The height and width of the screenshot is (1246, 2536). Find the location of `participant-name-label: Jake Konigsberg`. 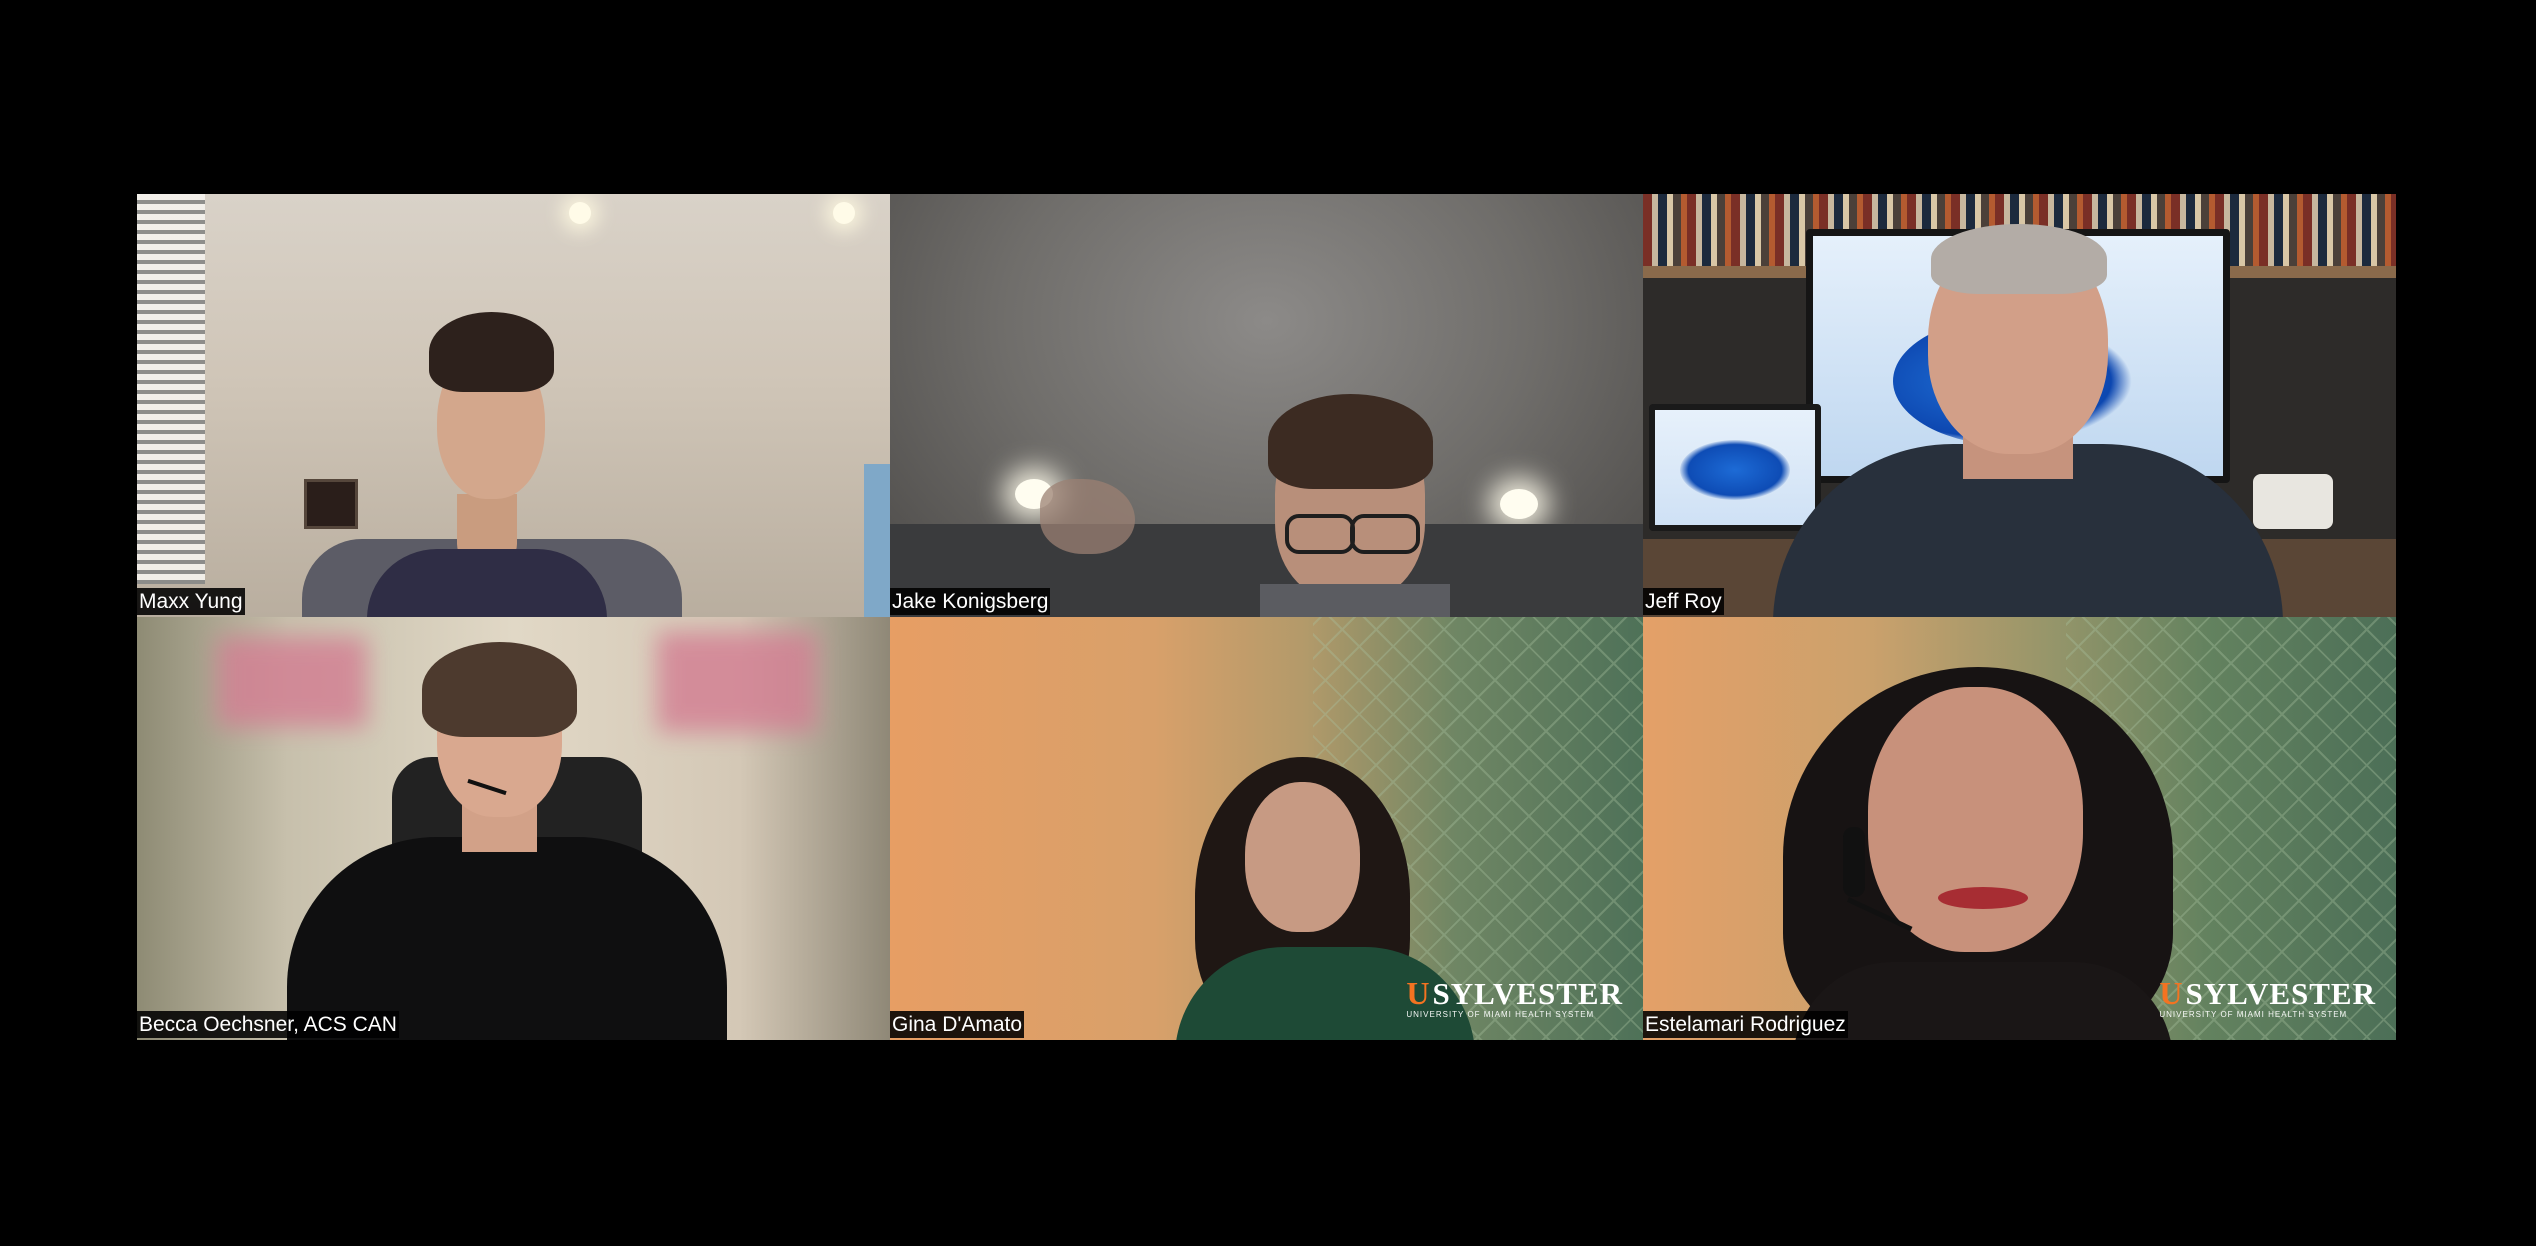

participant-name-label: Jake Konigsberg is located at coordinates (970, 601).